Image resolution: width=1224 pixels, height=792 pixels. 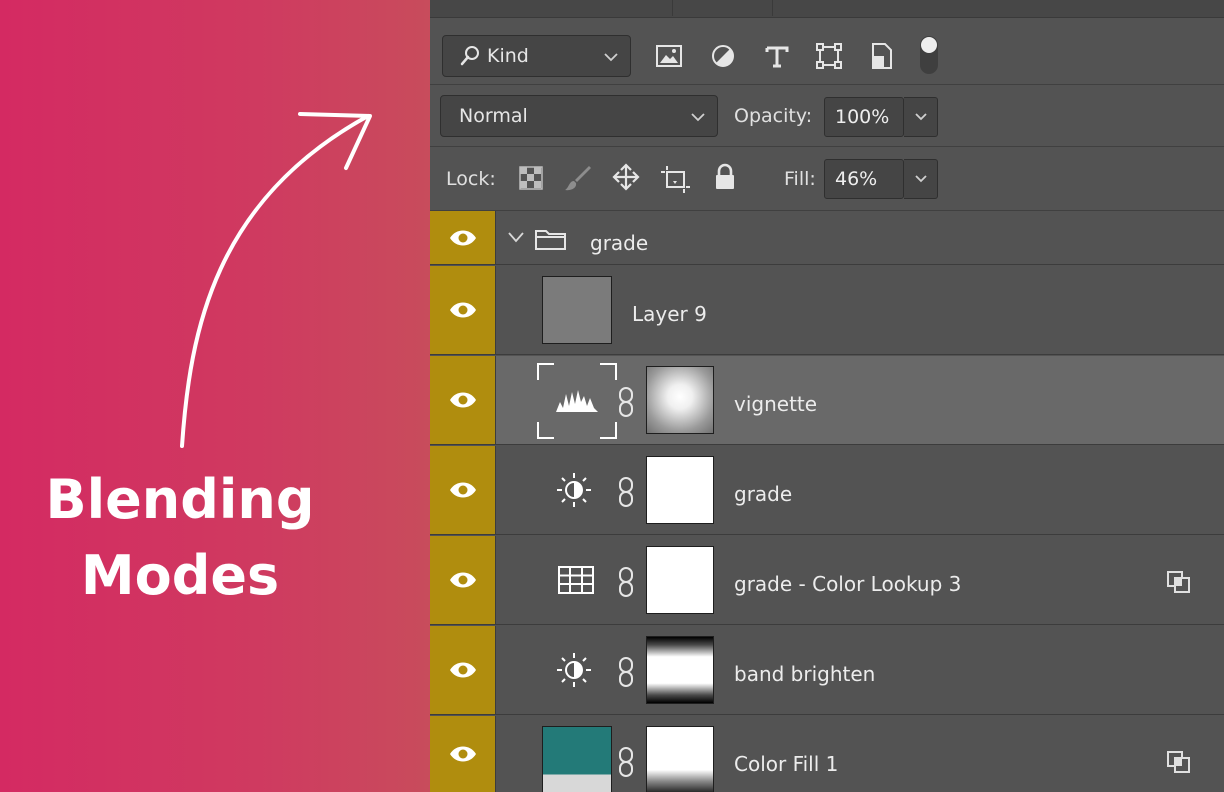 I want to click on layer-name: vignette, so click(x=776, y=404).